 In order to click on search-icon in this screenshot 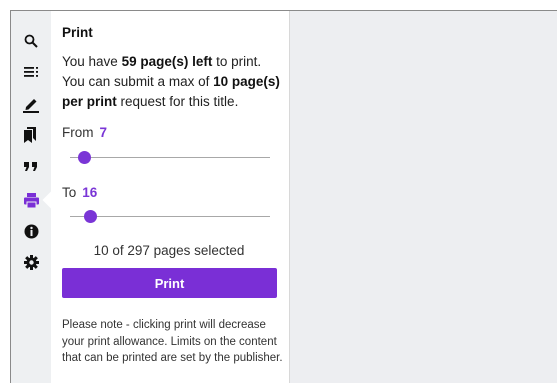, I will do `click(31, 41)`.